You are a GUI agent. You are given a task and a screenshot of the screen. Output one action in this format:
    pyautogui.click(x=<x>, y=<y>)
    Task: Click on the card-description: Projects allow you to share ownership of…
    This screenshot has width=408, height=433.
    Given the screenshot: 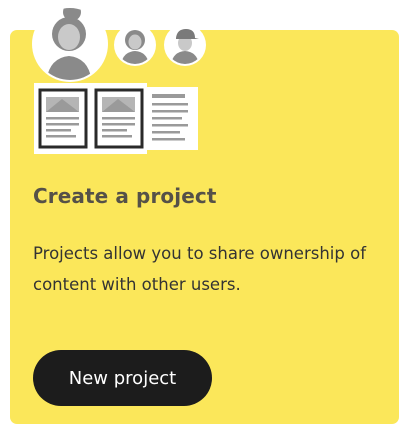 What is the action you would take?
    pyautogui.click(x=200, y=269)
    